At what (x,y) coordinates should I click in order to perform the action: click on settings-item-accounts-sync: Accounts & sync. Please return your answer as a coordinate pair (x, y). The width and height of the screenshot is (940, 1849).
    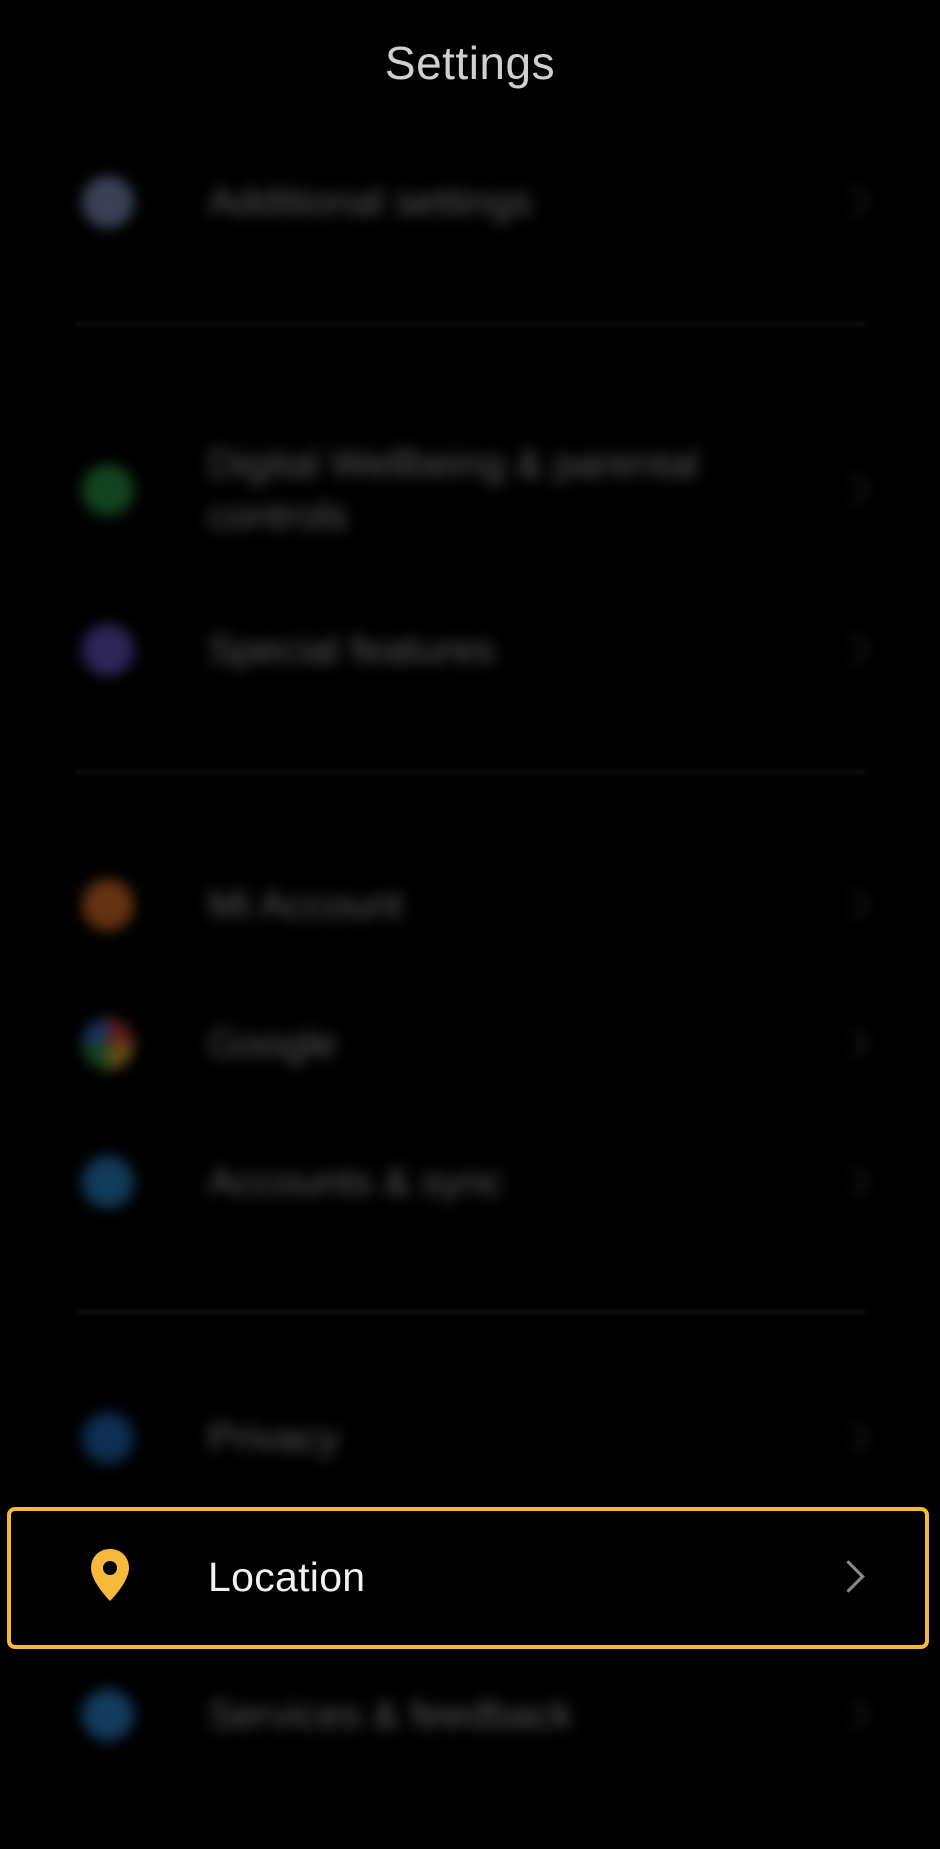
    Looking at the image, I should click on (470, 1182).